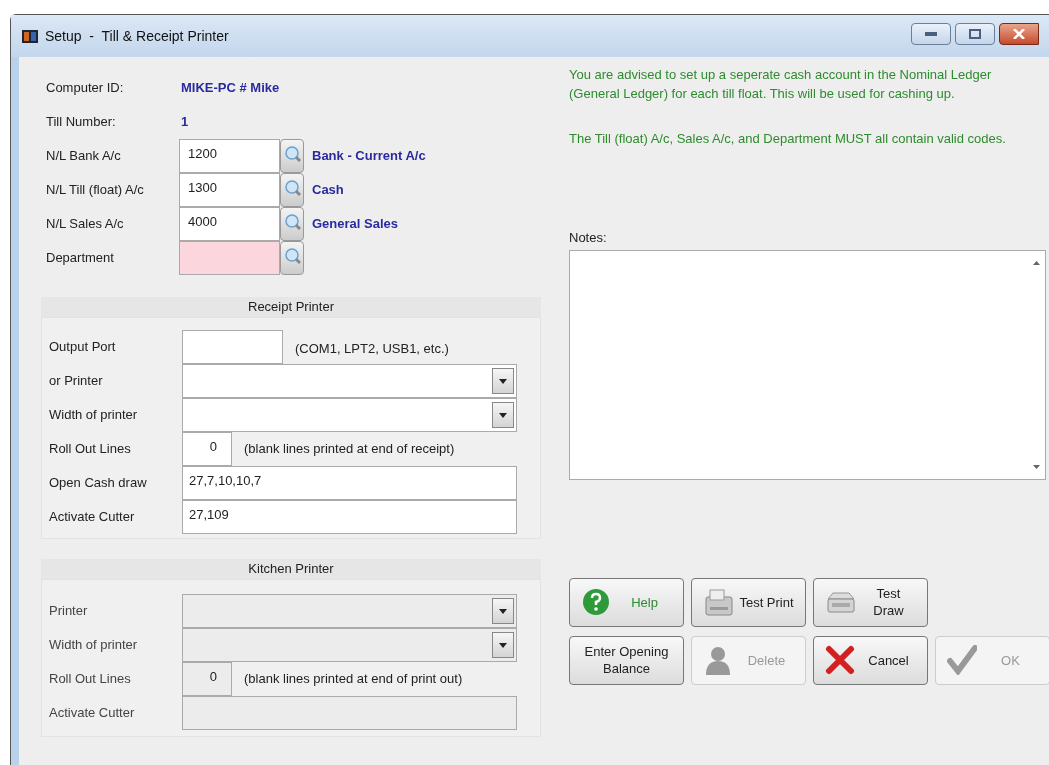  Describe the element at coordinates (626, 660) in the screenshot. I see `action-button: Enter Opening Balance` at that location.